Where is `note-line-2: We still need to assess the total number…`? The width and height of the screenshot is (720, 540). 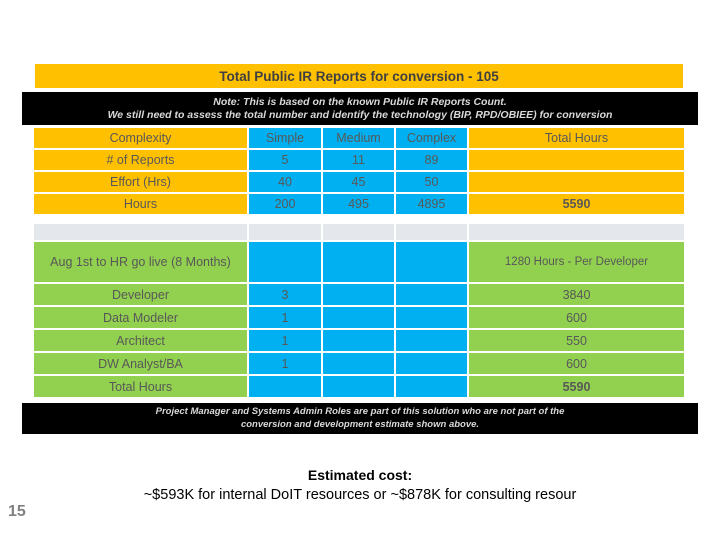 note-line-2: We still need to assess the total number… is located at coordinates (360, 114).